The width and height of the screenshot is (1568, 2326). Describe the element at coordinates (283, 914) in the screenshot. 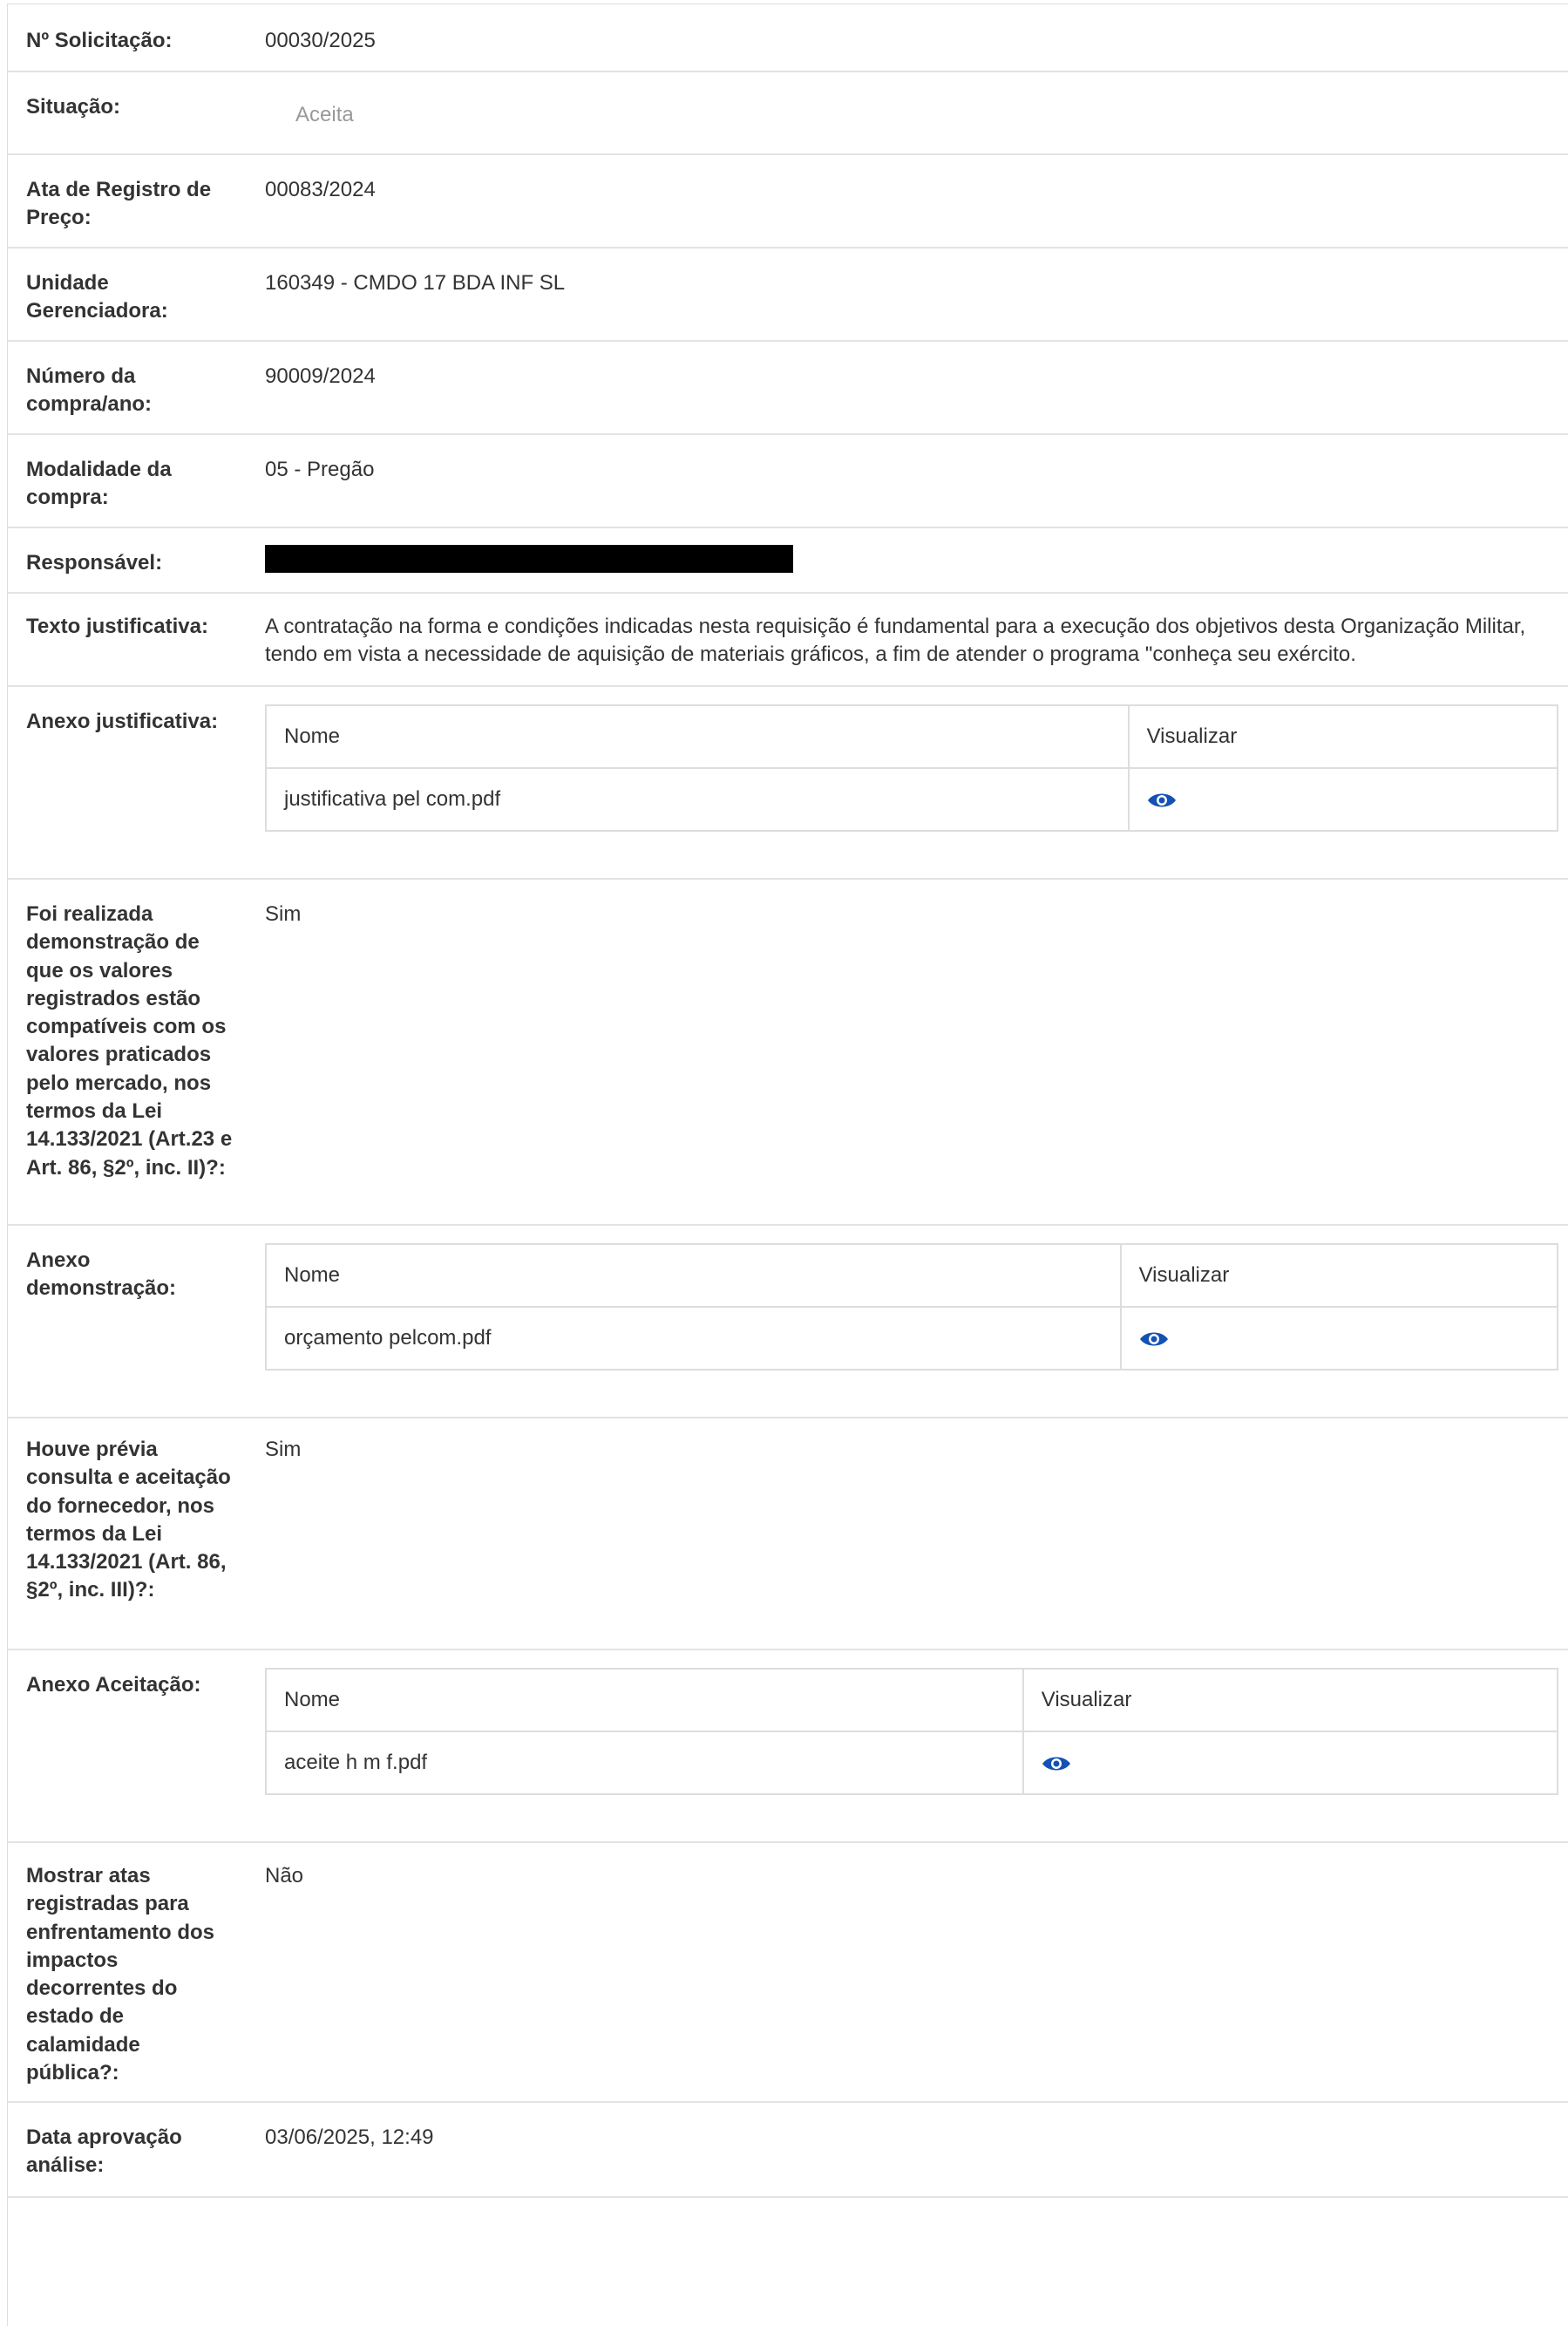

I see `value-demonstracao: Sim` at that location.